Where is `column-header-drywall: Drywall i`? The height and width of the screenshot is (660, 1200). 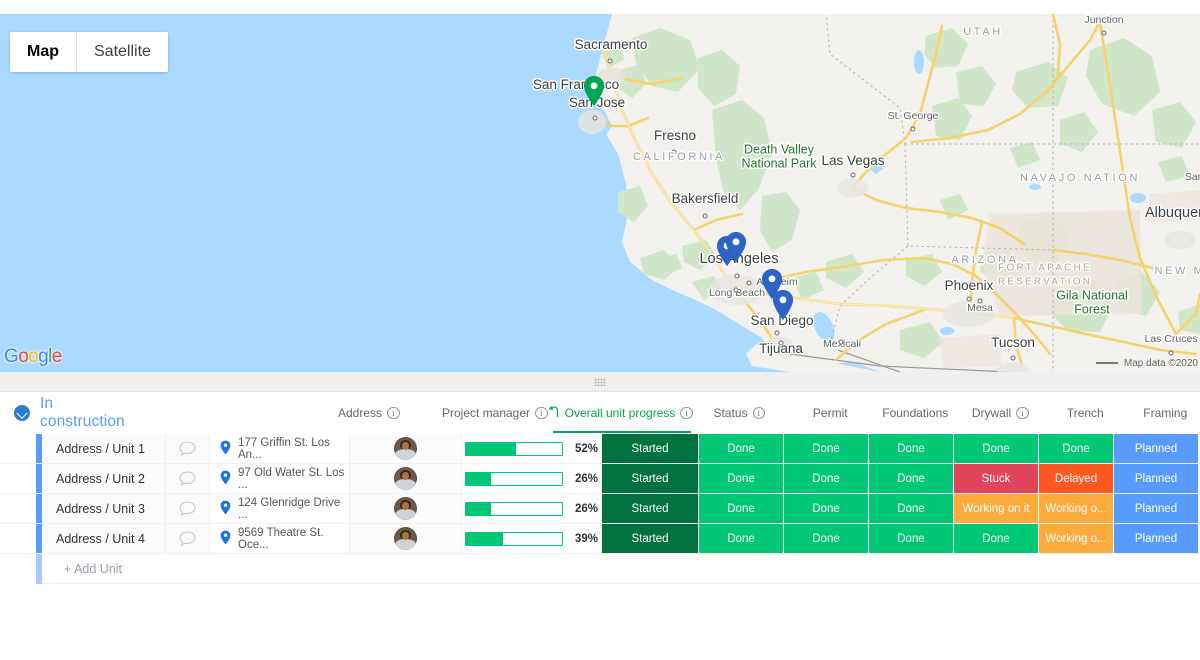
column-header-drywall: Drywall i is located at coordinates (1000, 413).